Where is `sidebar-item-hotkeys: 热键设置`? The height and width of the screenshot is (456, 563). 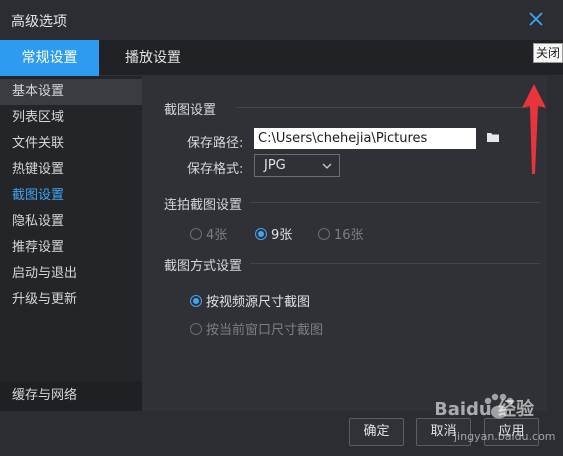
sidebar-item-hotkeys: 热键设置 is located at coordinates (71, 170).